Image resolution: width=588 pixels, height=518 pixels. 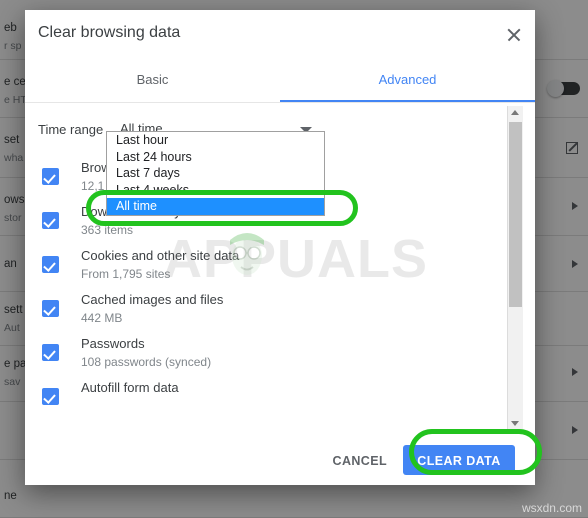 I want to click on list-item: Passwords 108 passwords (synced), so click(x=273, y=356).